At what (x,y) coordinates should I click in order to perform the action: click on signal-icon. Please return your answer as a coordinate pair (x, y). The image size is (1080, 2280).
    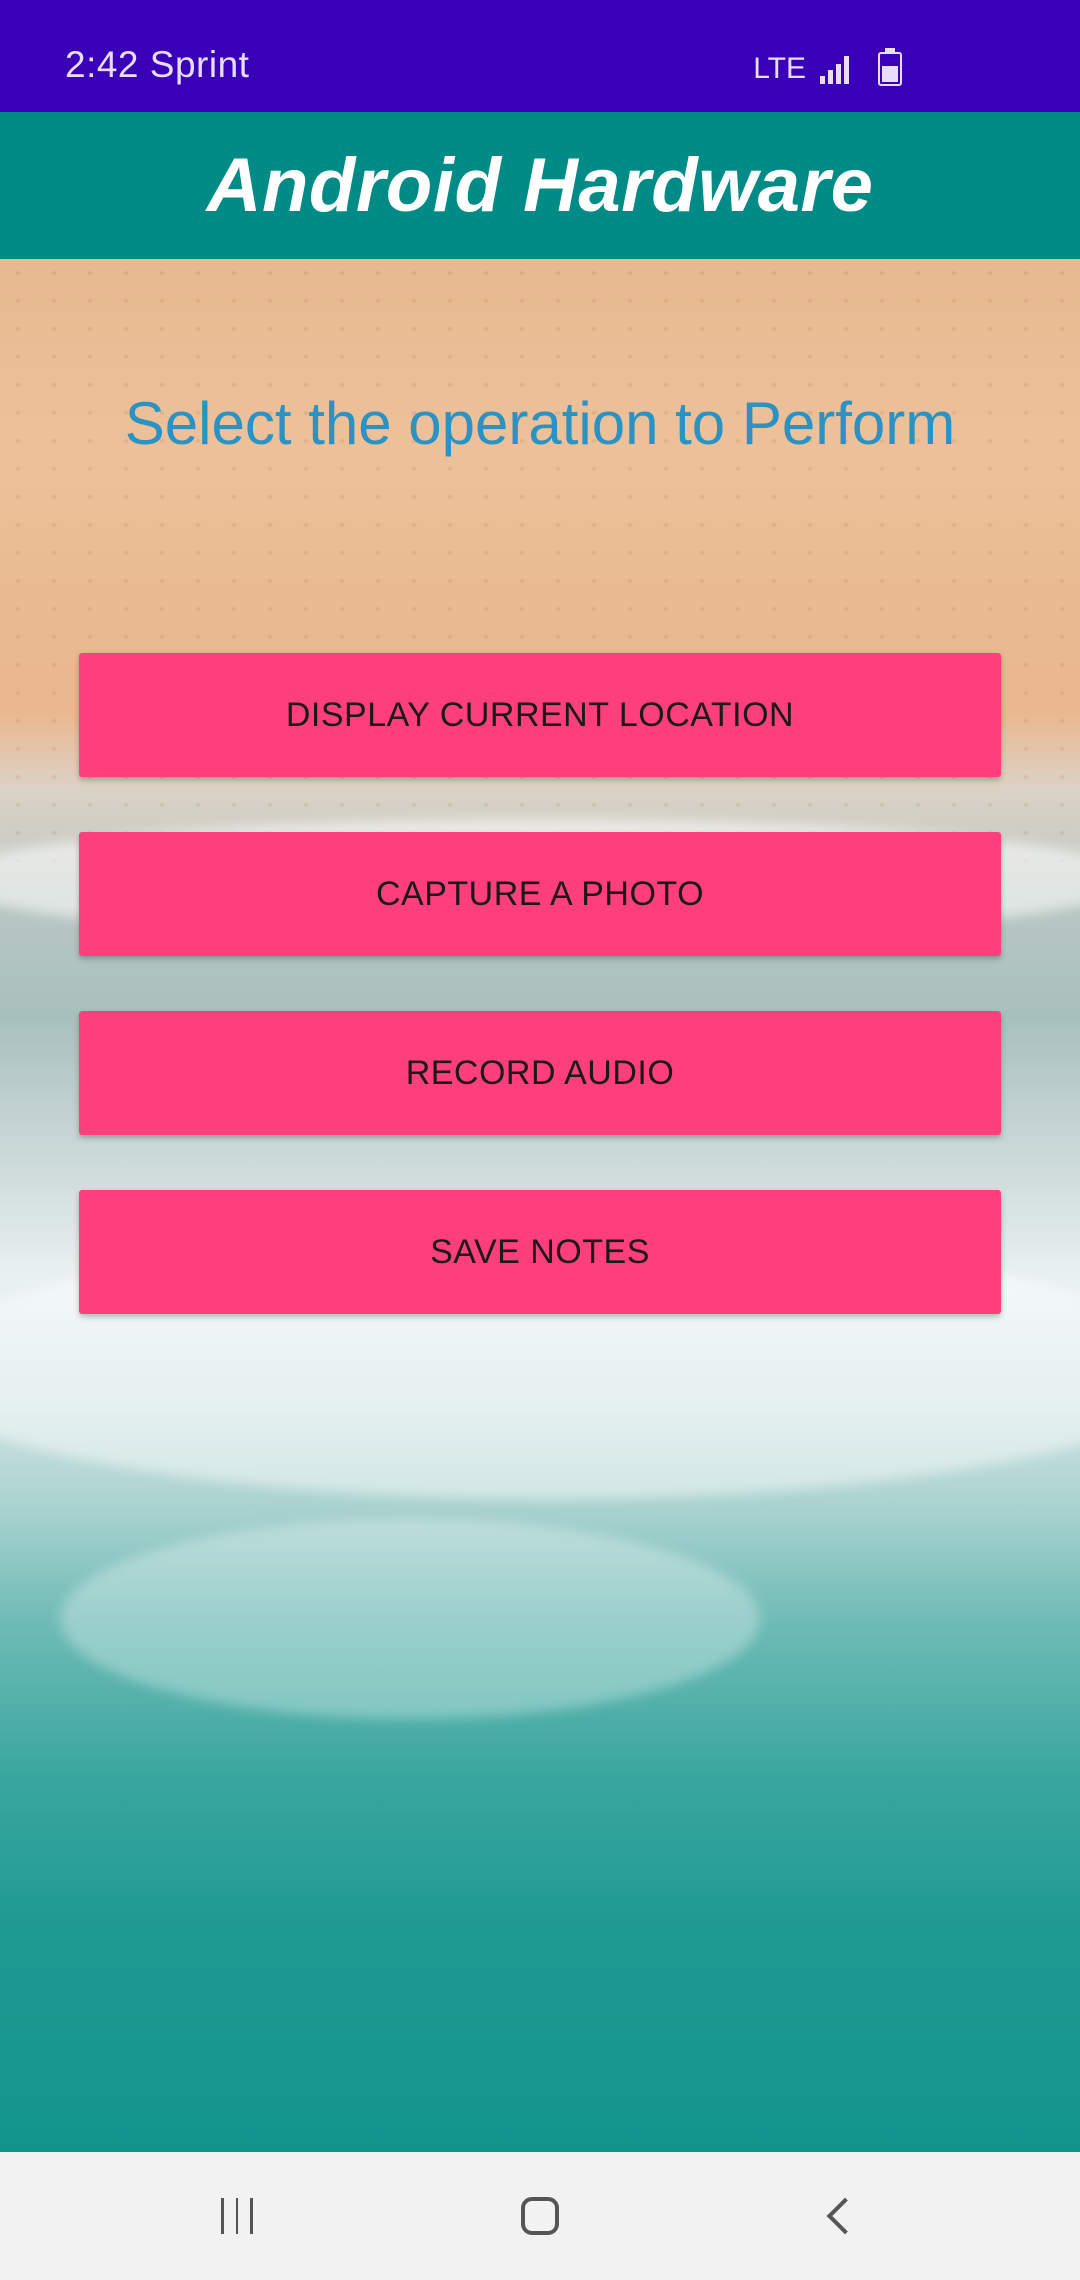
    Looking at the image, I should click on (837, 69).